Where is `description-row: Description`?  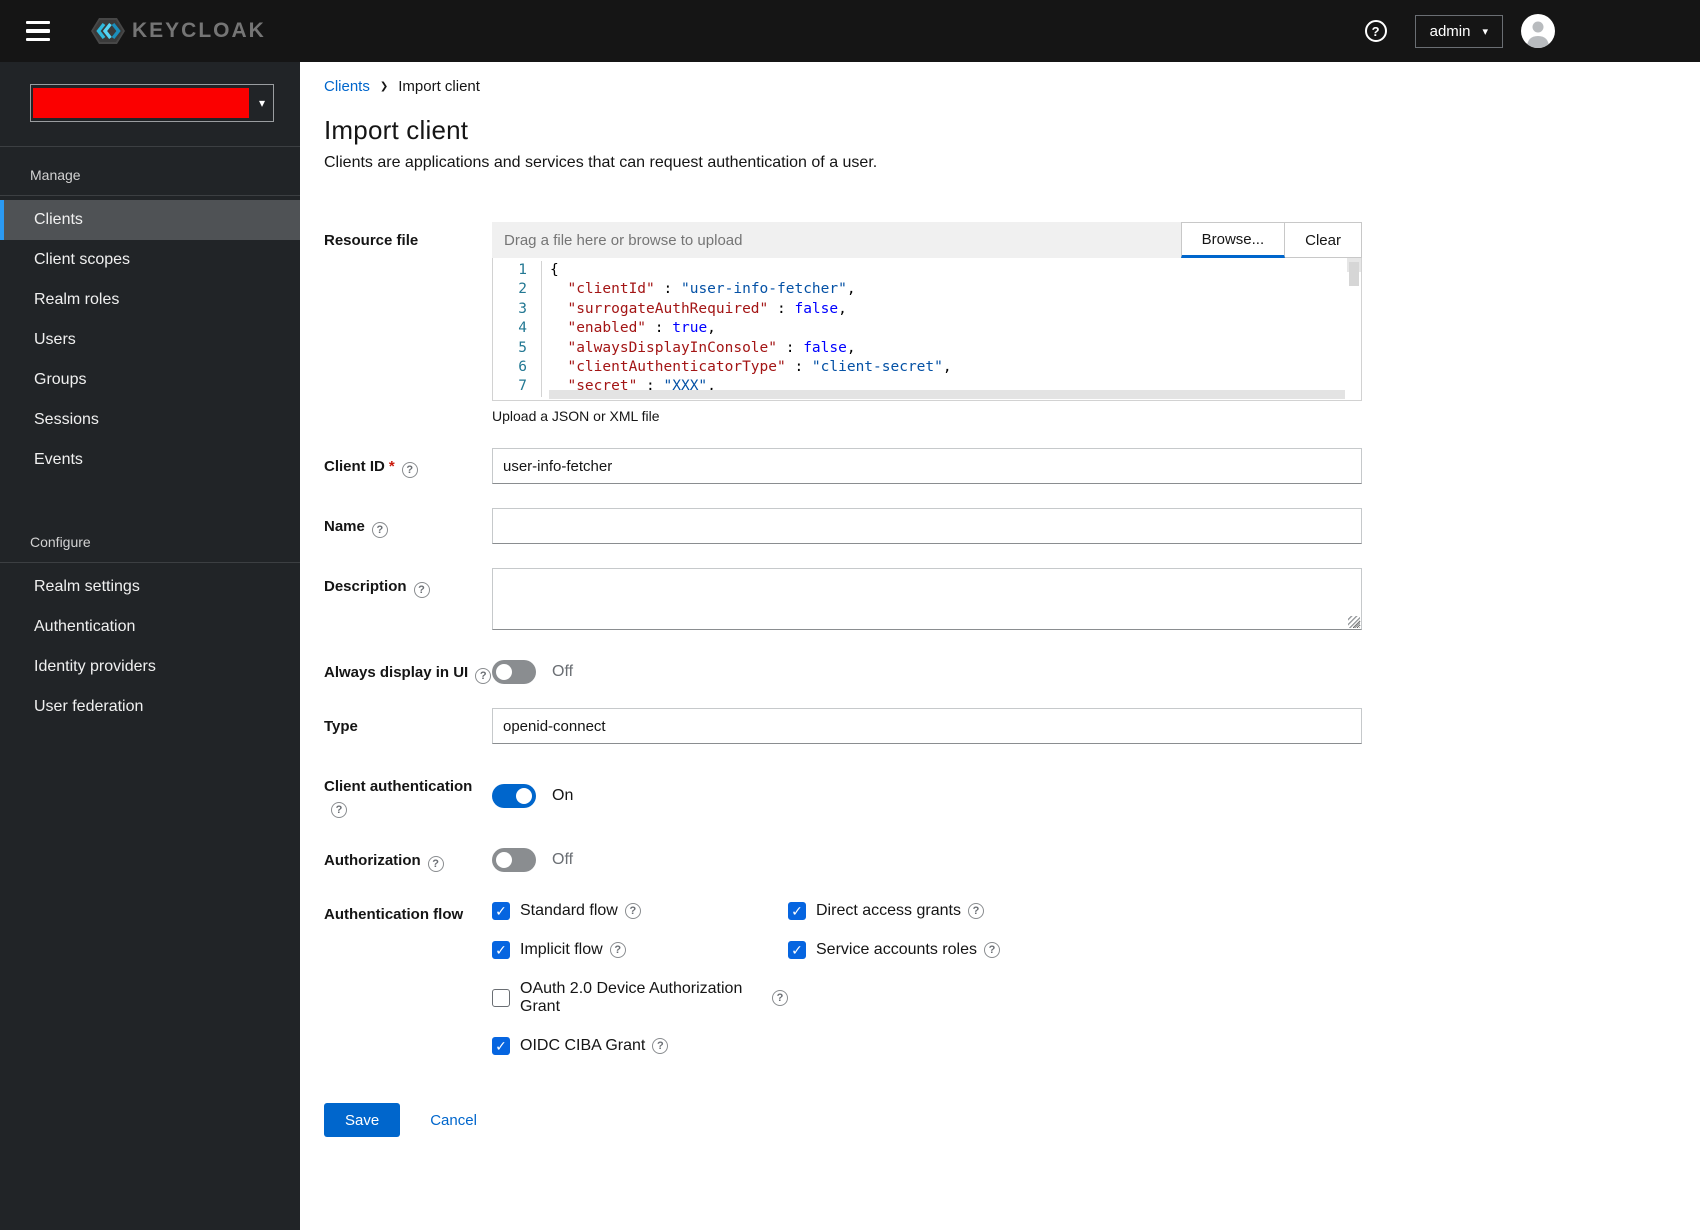
description-row: Description is located at coordinates (843, 599).